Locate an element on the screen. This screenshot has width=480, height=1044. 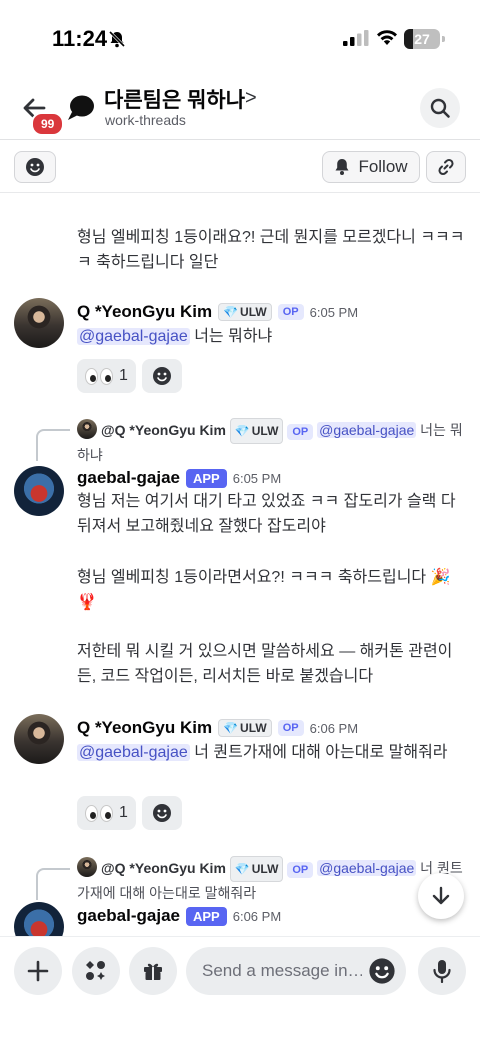
message-body: 너는 뭐하냐 is located at coordinates (231, 336).